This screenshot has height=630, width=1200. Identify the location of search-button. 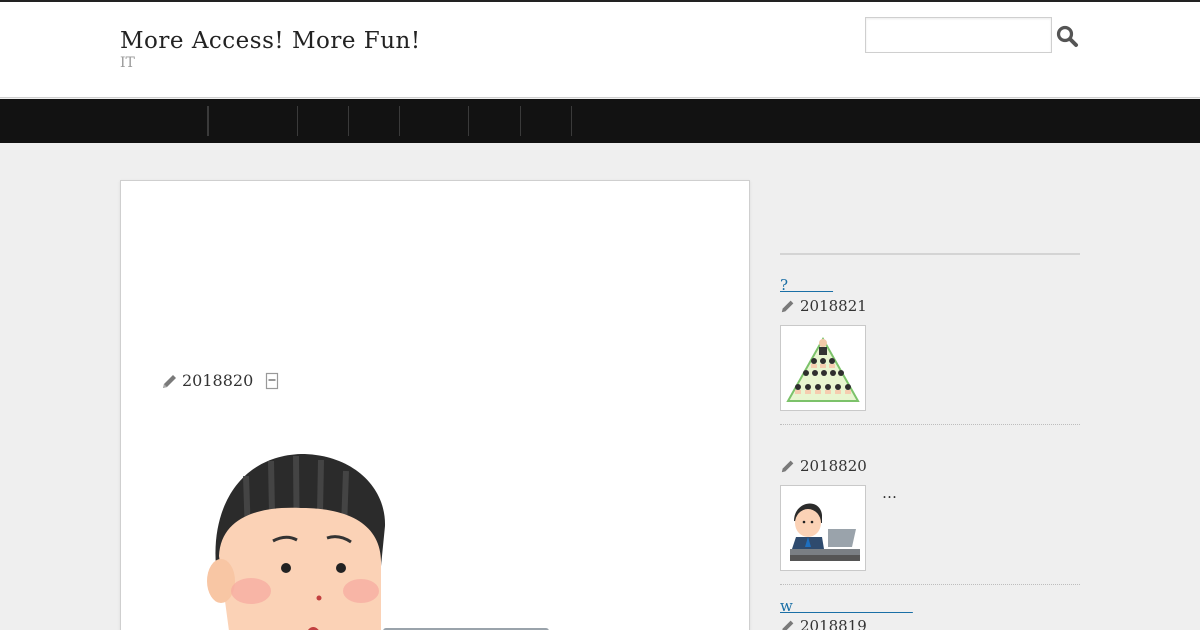
(1067, 36).